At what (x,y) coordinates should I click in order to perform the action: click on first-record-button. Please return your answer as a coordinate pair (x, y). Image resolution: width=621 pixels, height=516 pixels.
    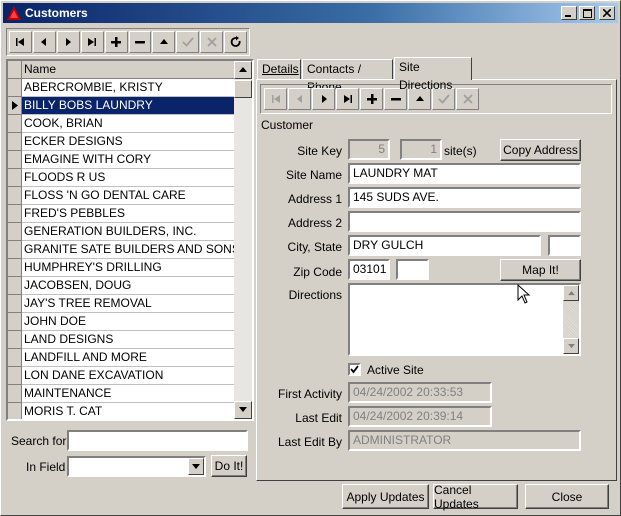
    Looking at the image, I should click on (20, 42).